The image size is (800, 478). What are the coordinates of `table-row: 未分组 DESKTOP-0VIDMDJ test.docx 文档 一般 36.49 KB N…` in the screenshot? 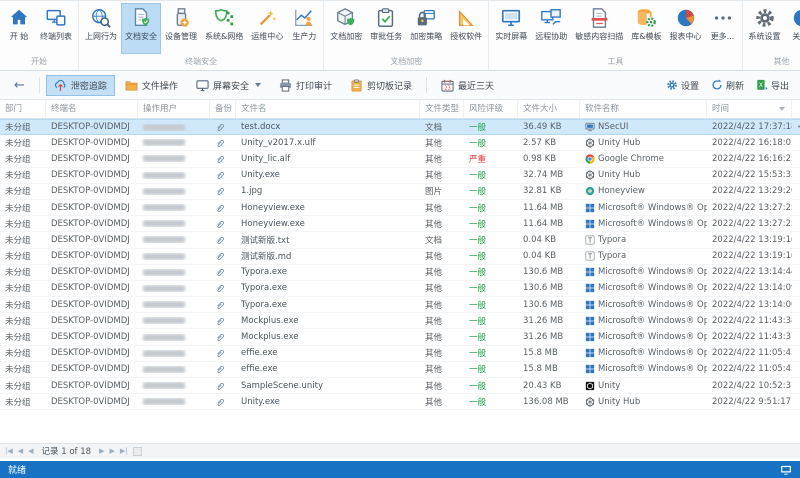 It's located at (400, 127).